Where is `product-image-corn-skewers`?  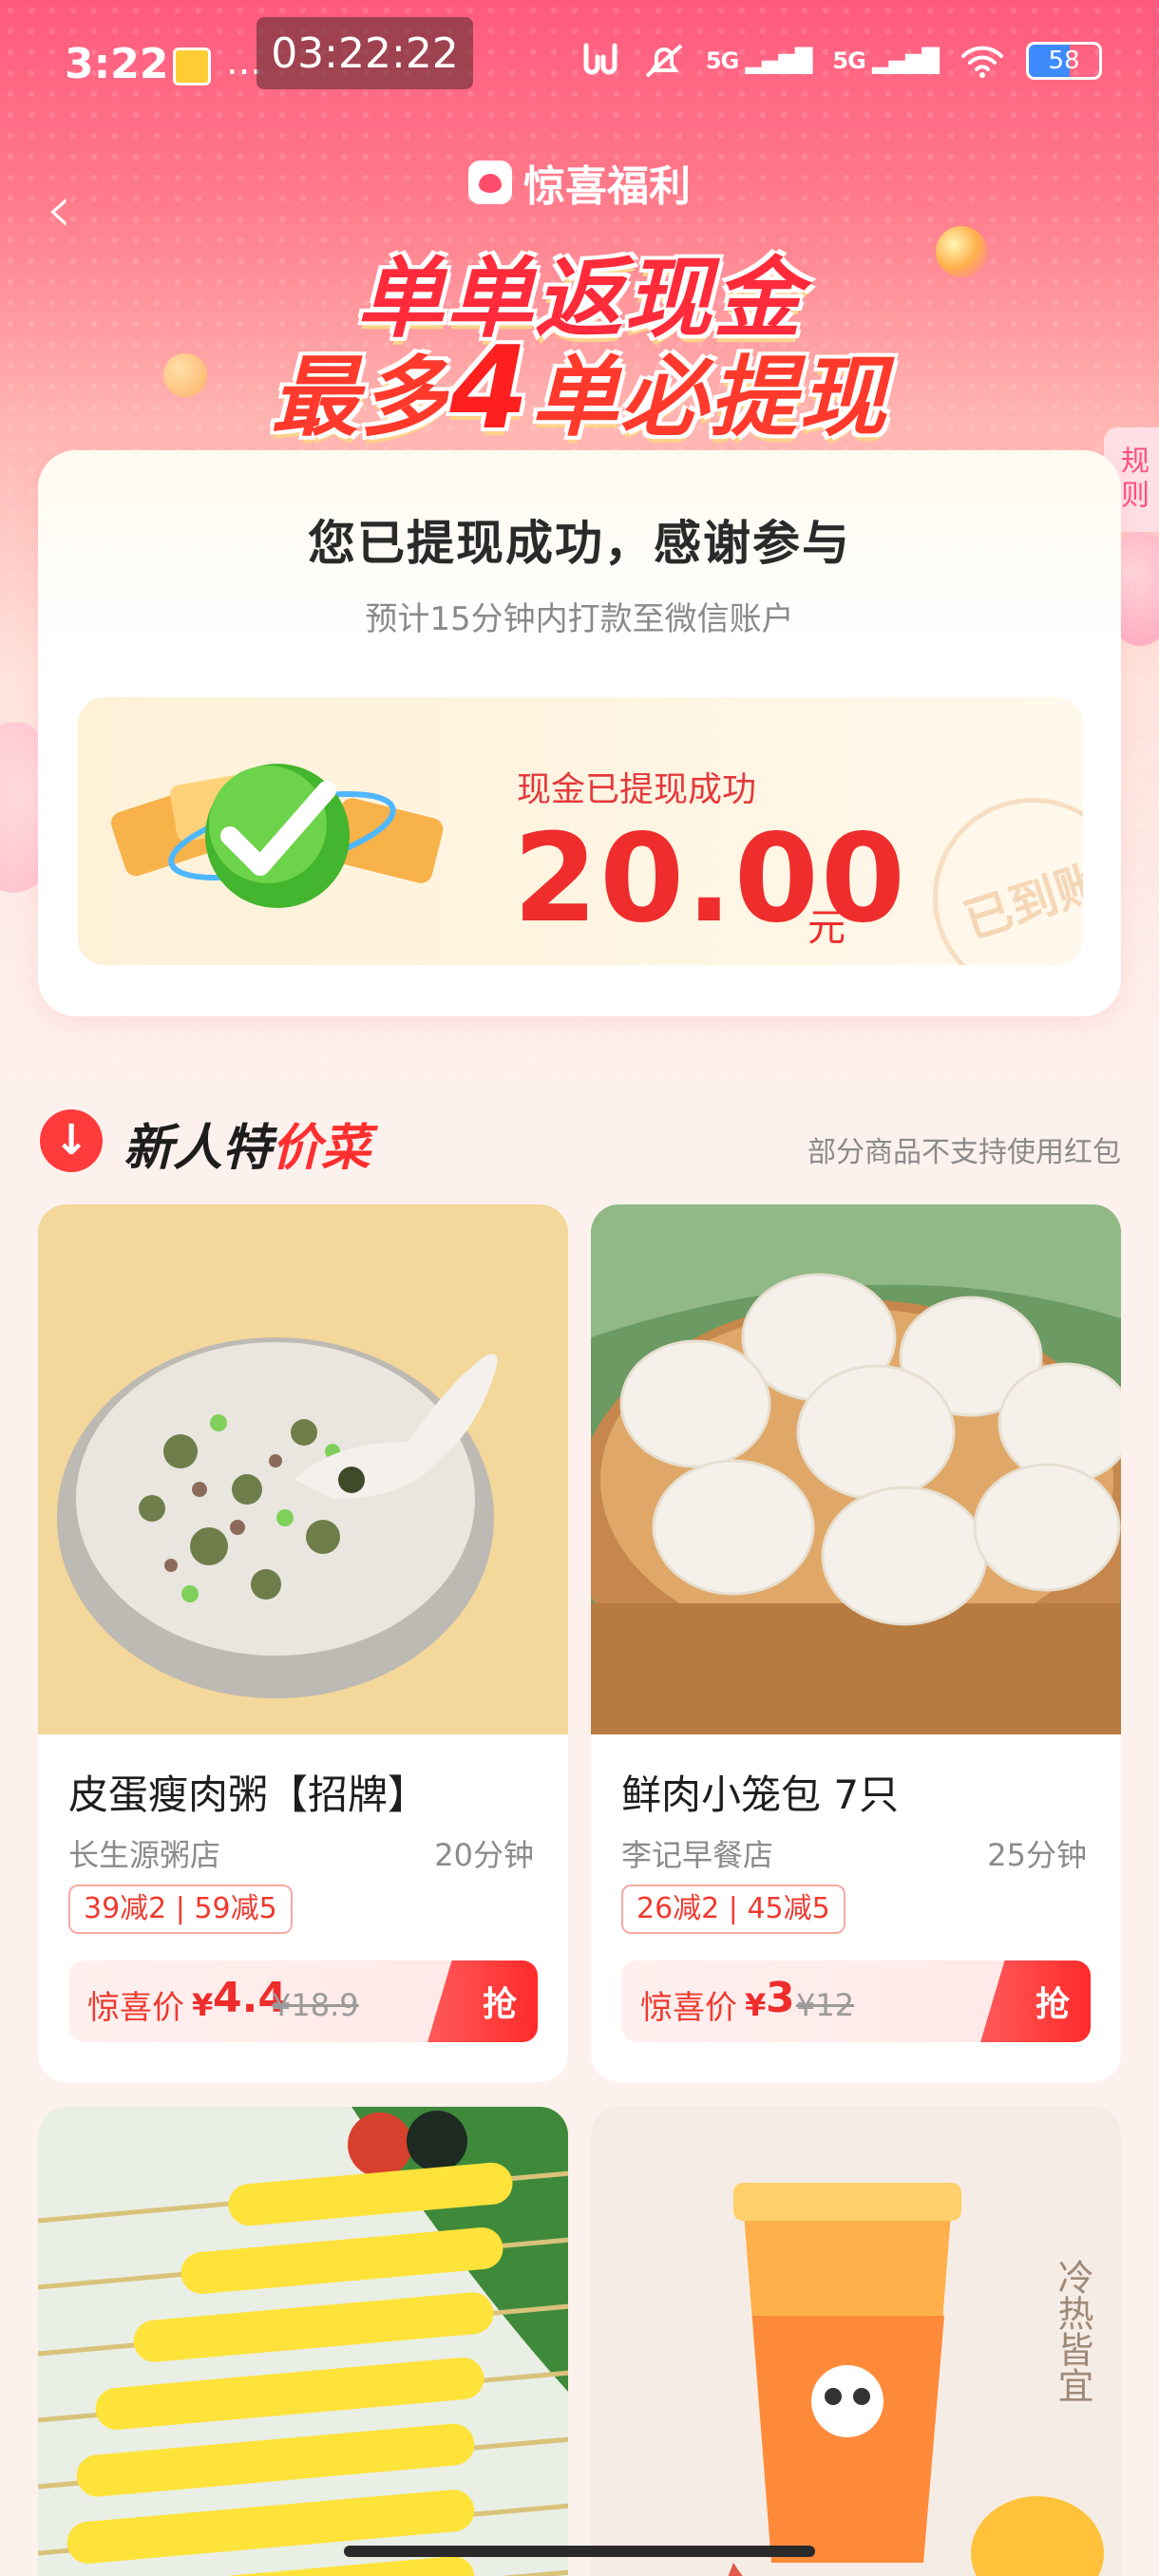
product-image-corn-skewers is located at coordinates (303, 2341).